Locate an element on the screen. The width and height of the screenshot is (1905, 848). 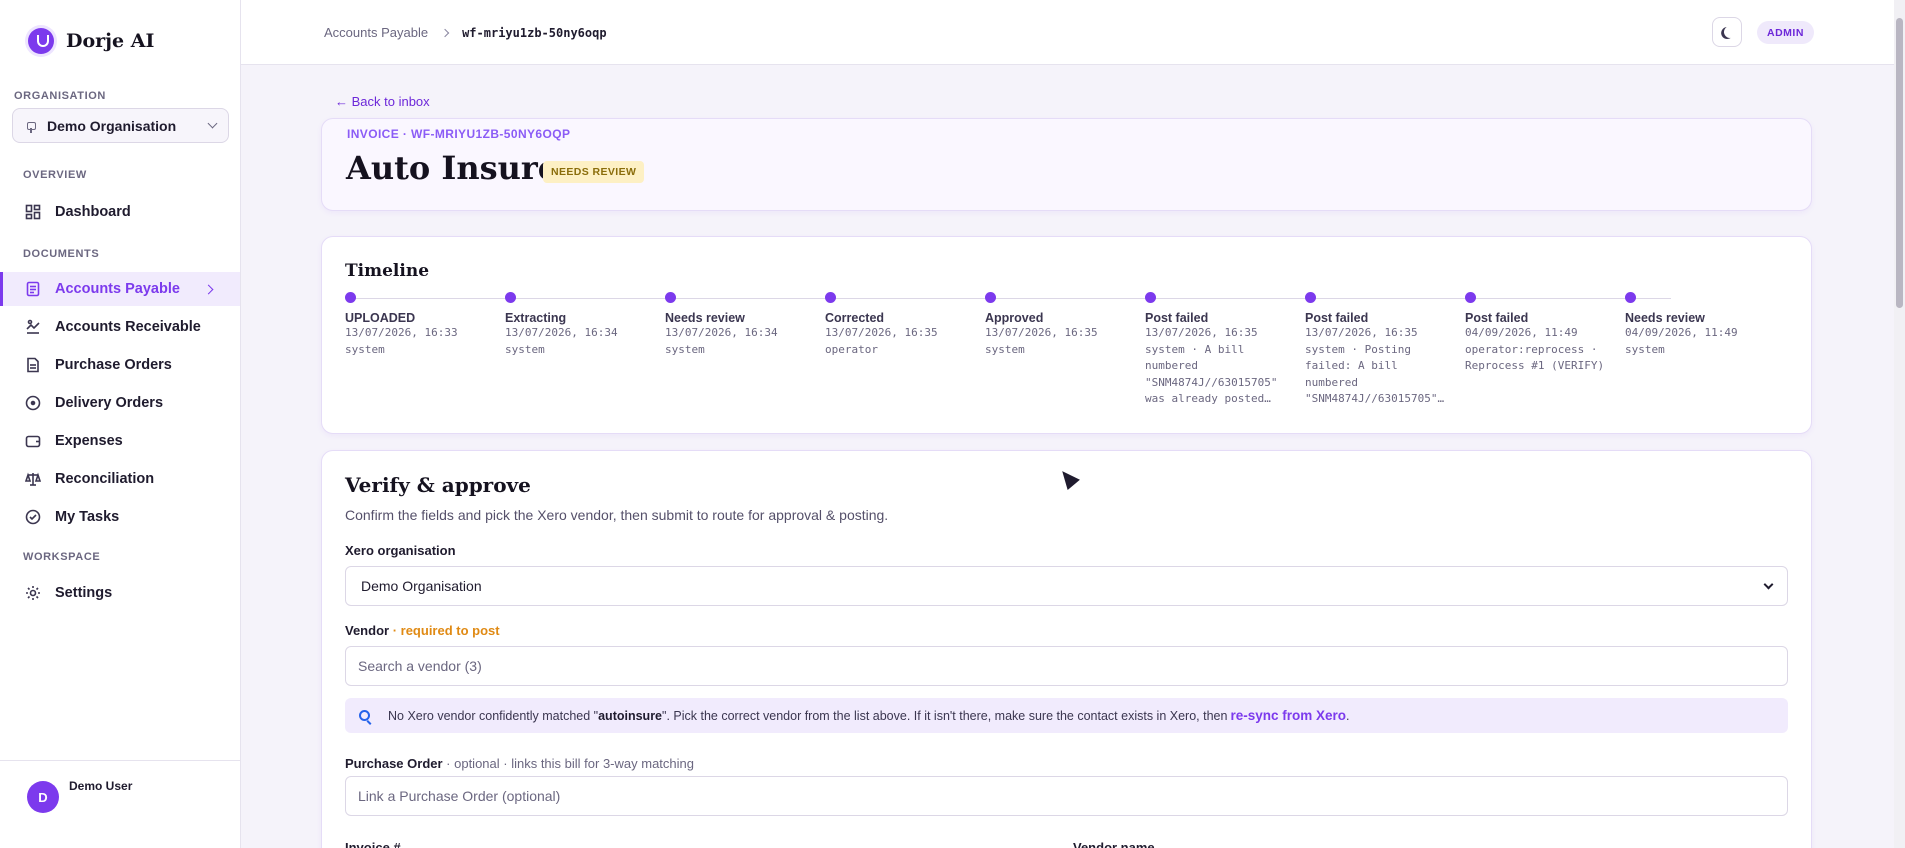
sidebar-item-purchase-orders: Purchase Orders is located at coordinates (120, 365).